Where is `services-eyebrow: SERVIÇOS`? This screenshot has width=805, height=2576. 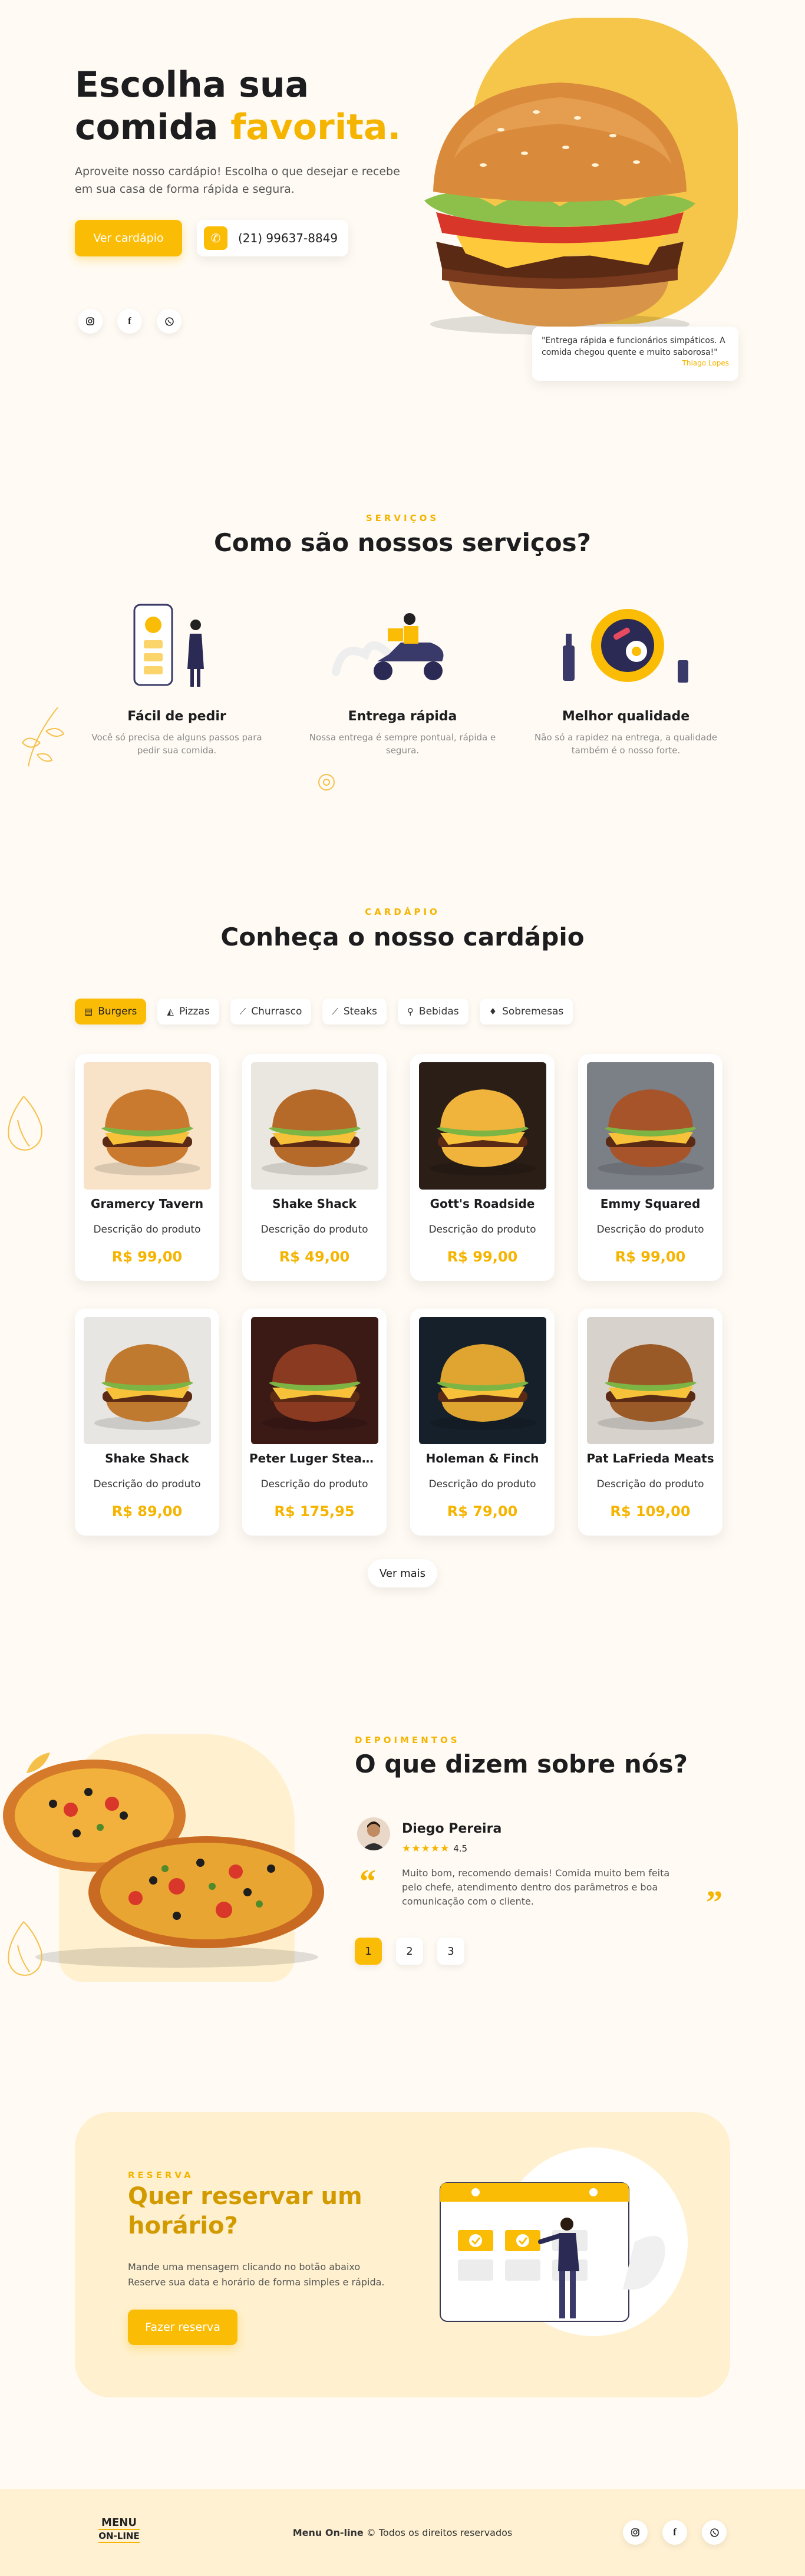 services-eyebrow: SERVIÇOS is located at coordinates (402, 518).